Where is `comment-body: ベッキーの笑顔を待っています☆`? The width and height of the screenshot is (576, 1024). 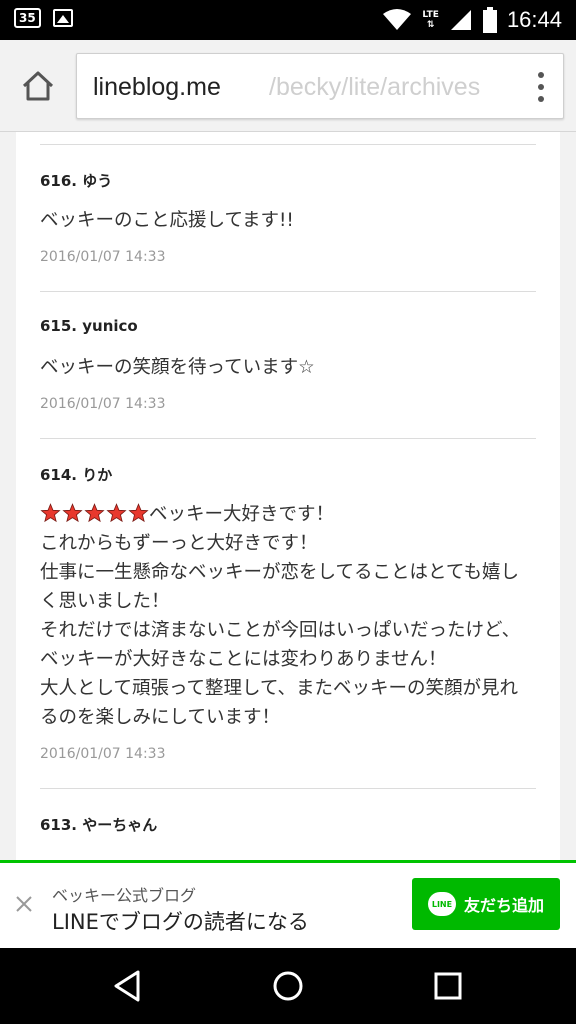
comment-body: ベッキーの笑顔を待っています☆ is located at coordinates (177, 367).